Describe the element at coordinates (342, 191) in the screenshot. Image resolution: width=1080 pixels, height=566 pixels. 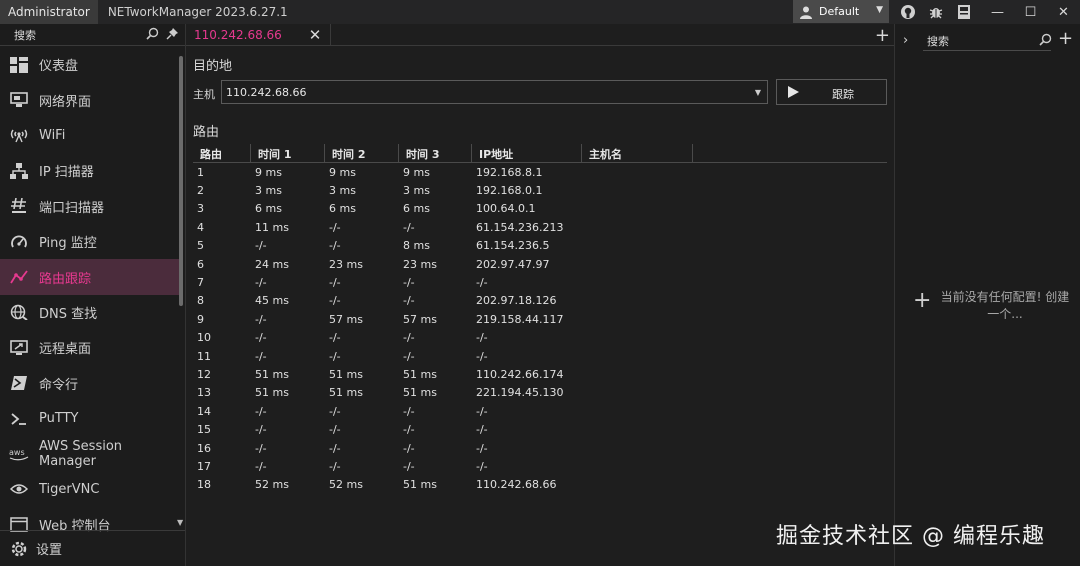
I see `cell-time2: 3 ms` at that location.